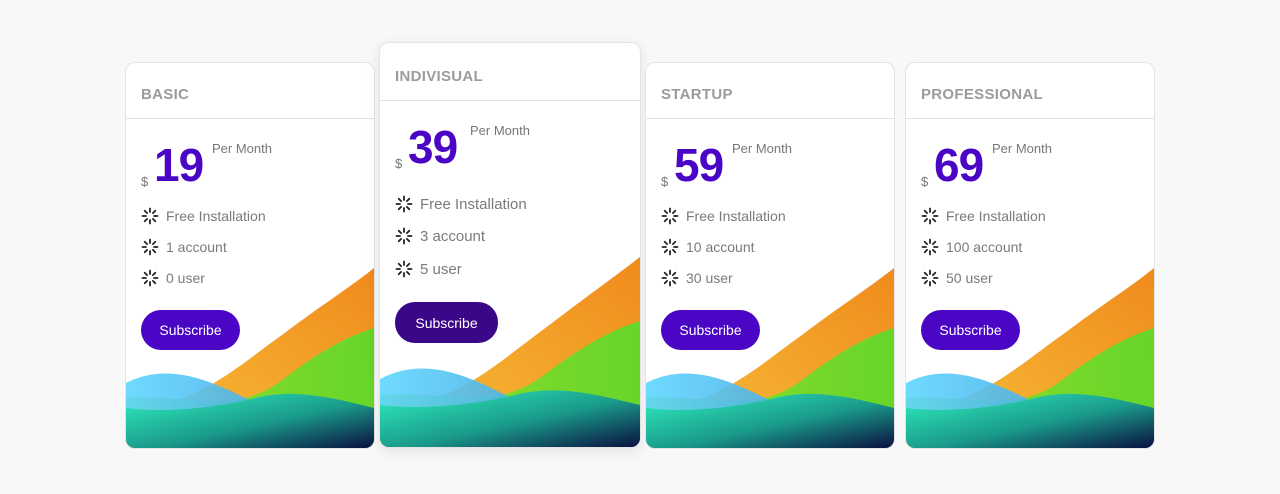  Describe the element at coordinates (165, 94) in the screenshot. I see `plan-name: BASIC` at that location.